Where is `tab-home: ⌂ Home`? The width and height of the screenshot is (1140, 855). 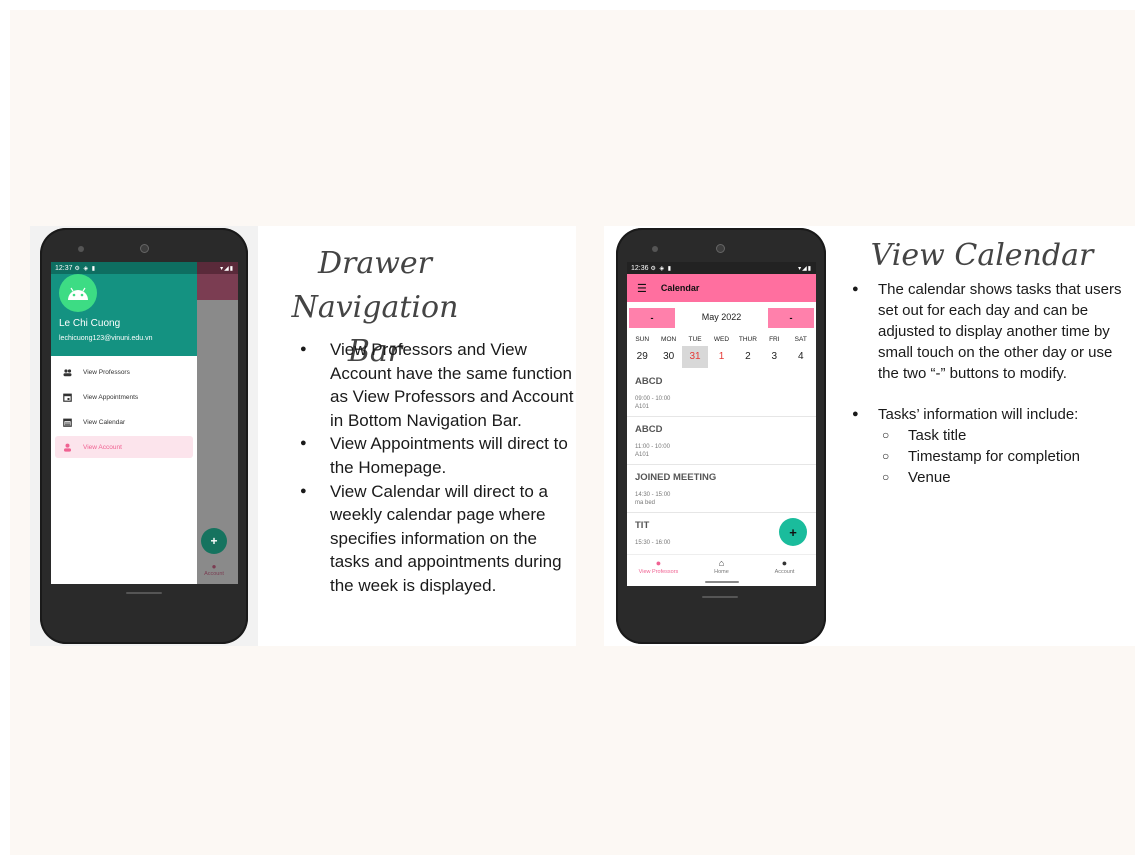
tab-home: ⌂ Home is located at coordinates (721, 567).